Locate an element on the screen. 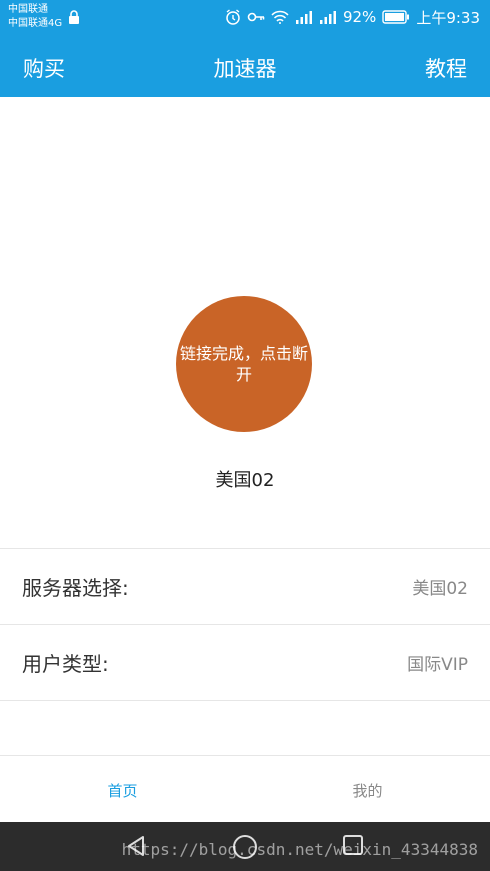 This screenshot has width=490, height=871. key-icon is located at coordinates (256, 17).